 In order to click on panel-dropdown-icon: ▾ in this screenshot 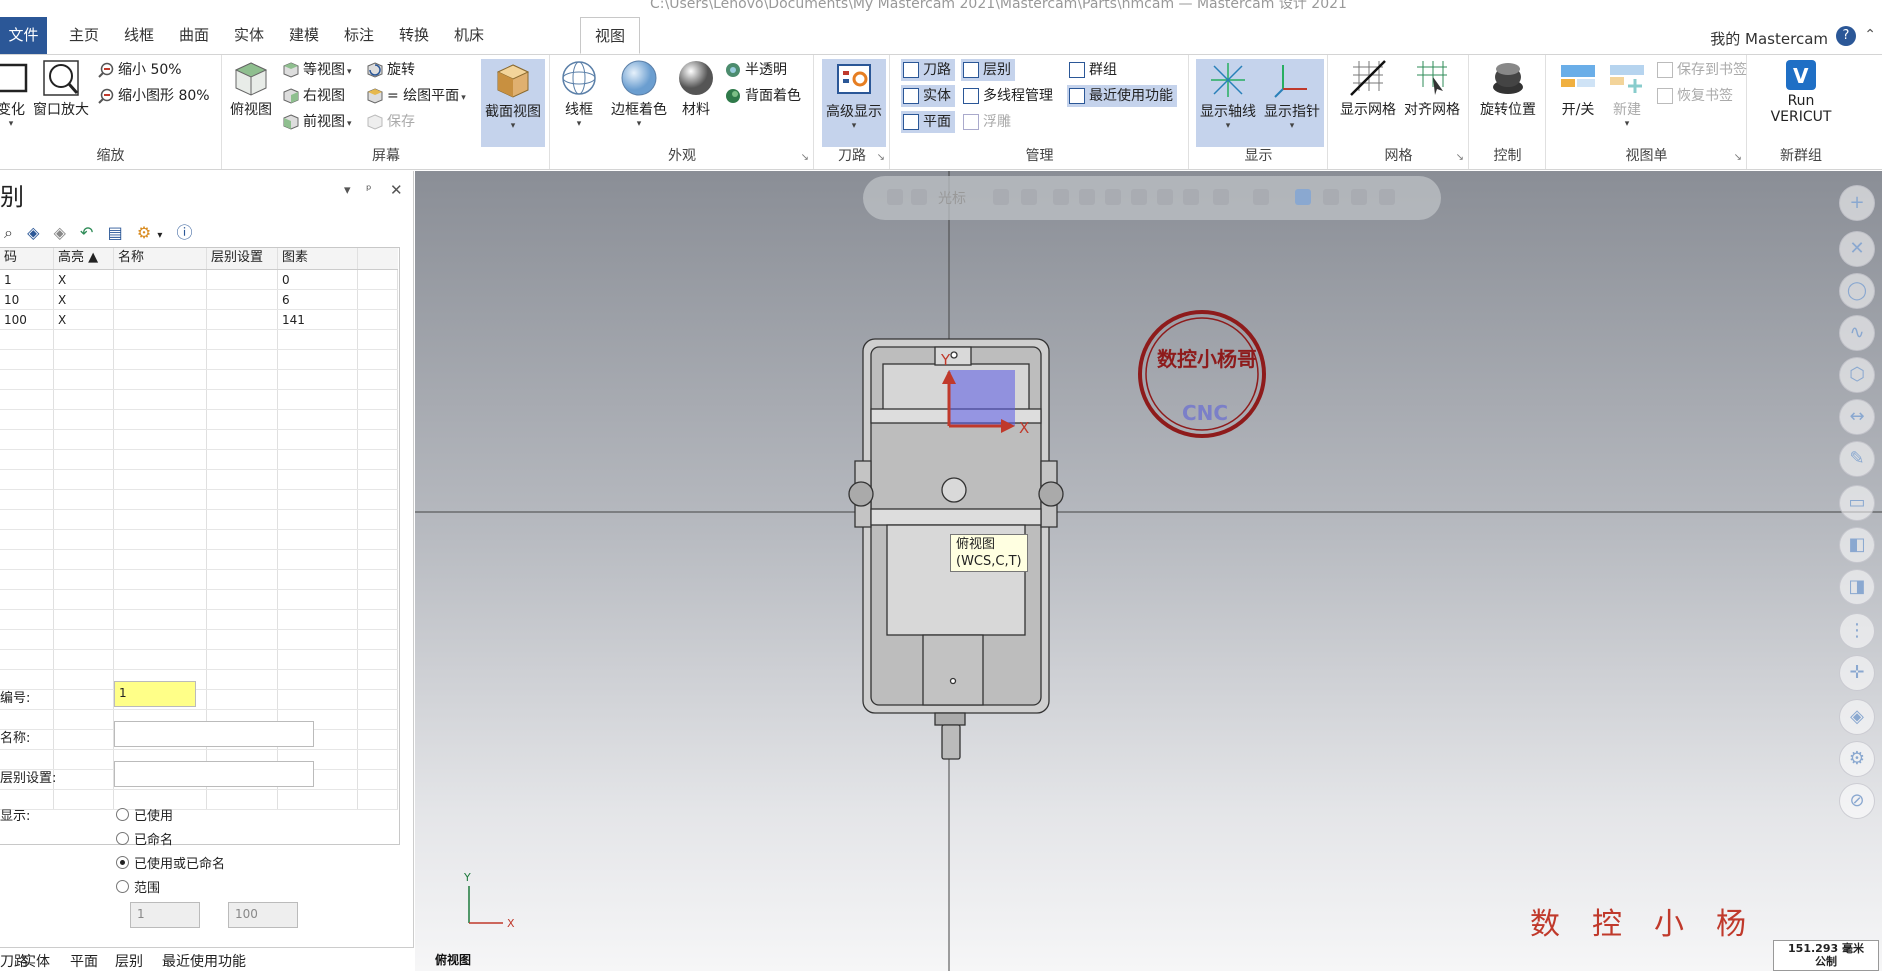, I will do `click(347, 190)`.